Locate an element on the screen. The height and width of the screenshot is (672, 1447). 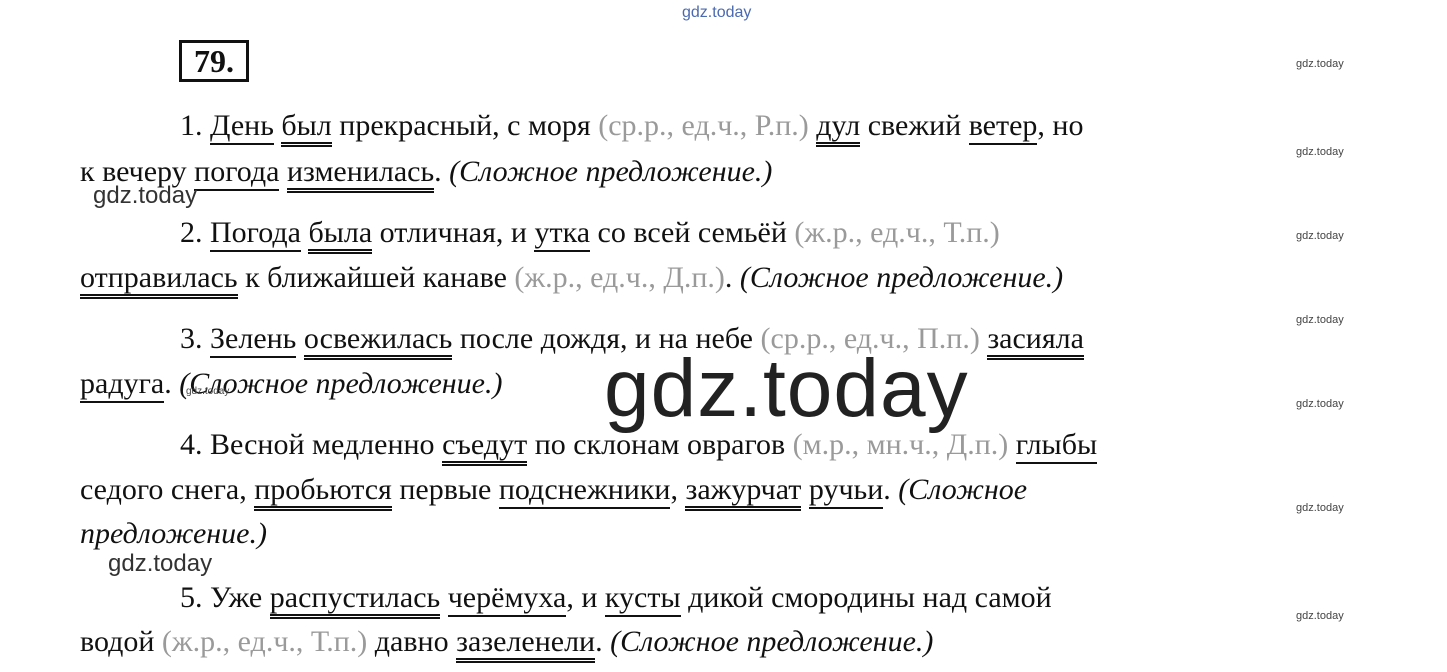
subject-underline: радуга is located at coordinates (122, 385).